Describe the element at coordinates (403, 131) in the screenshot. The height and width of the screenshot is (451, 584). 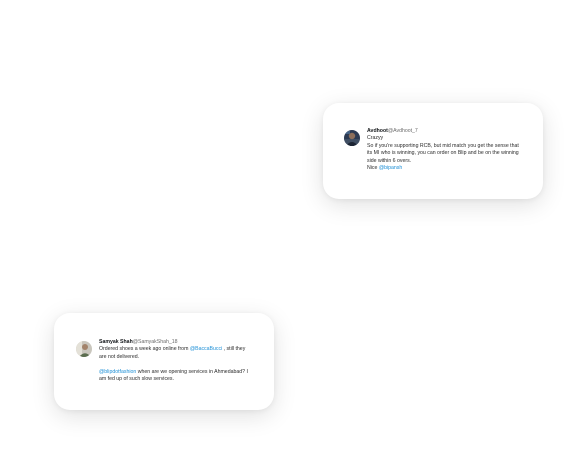
I see `user-handle: @Avdhoot_7` at that location.